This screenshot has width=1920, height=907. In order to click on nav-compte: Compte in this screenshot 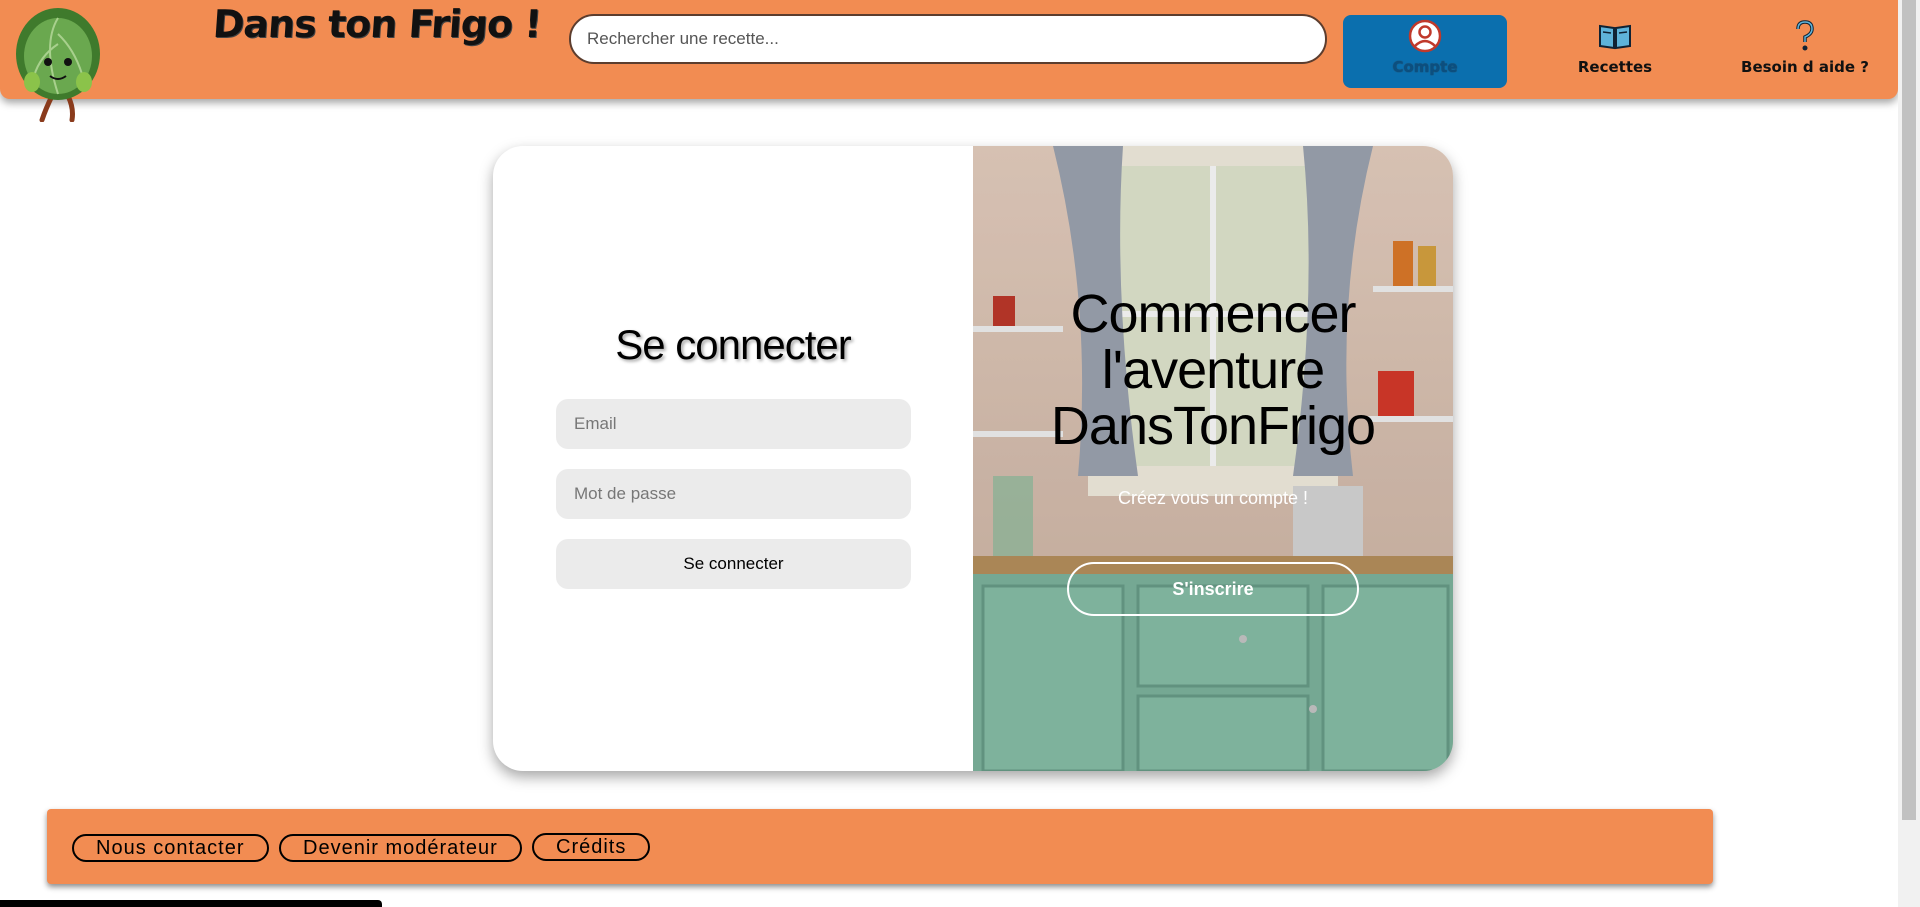, I will do `click(1425, 51)`.